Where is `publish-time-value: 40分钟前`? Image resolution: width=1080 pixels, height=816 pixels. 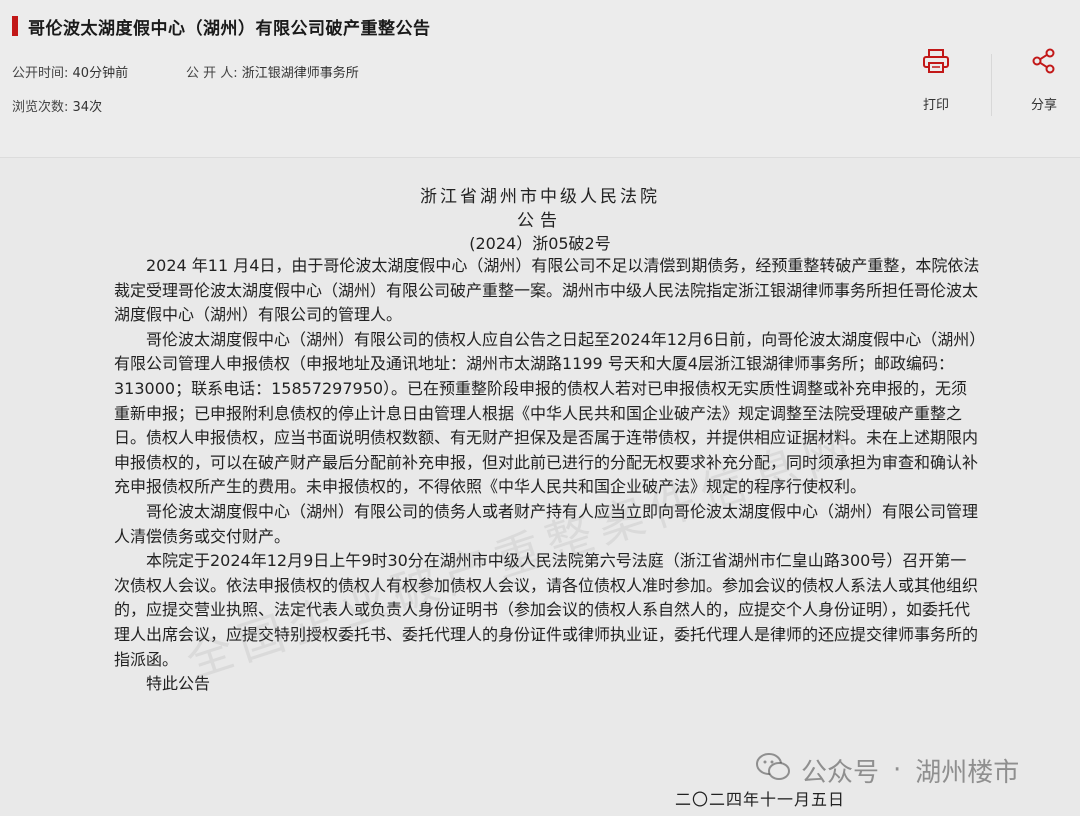 publish-time-value: 40分钟前 is located at coordinates (100, 73).